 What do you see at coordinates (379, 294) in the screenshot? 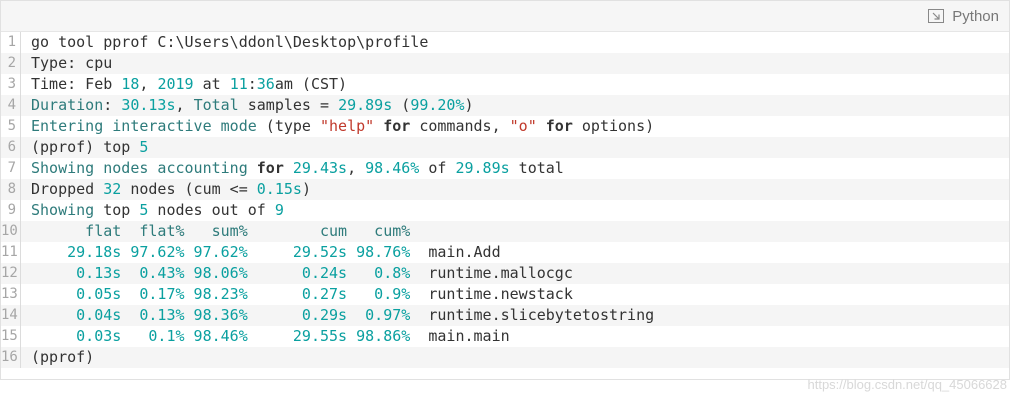
I see `code-token: 0.9%` at bounding box center [379, 294].